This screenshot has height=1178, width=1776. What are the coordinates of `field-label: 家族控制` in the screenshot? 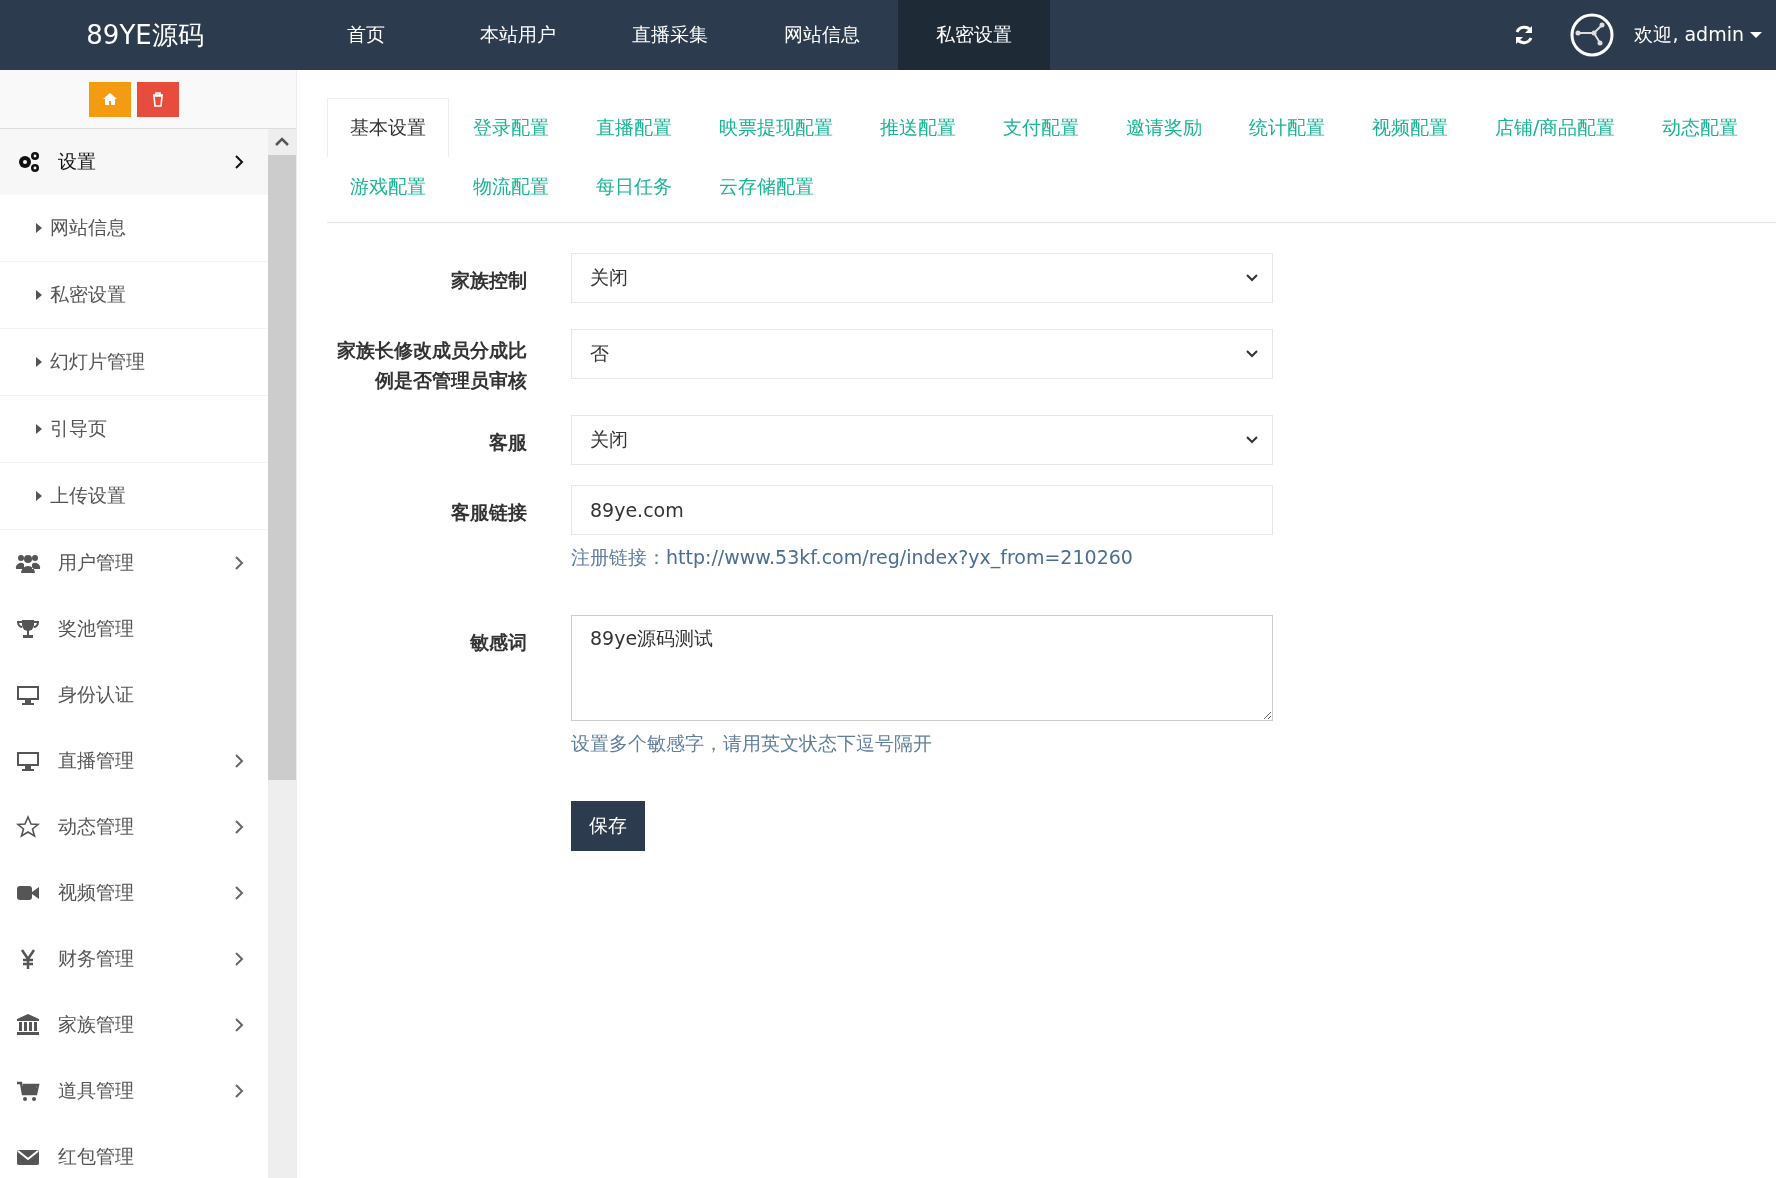 It's located at (488, 280).